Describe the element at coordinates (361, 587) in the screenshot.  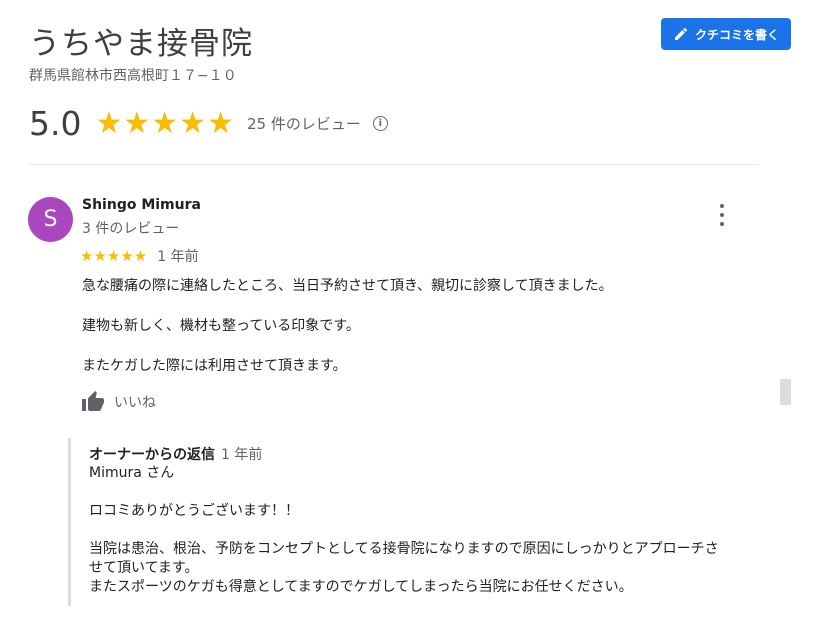
I see `owner-reply-line: またスポーツのケガも得意としてますのでケガしてしまったら当院にお任せください。` at that location.